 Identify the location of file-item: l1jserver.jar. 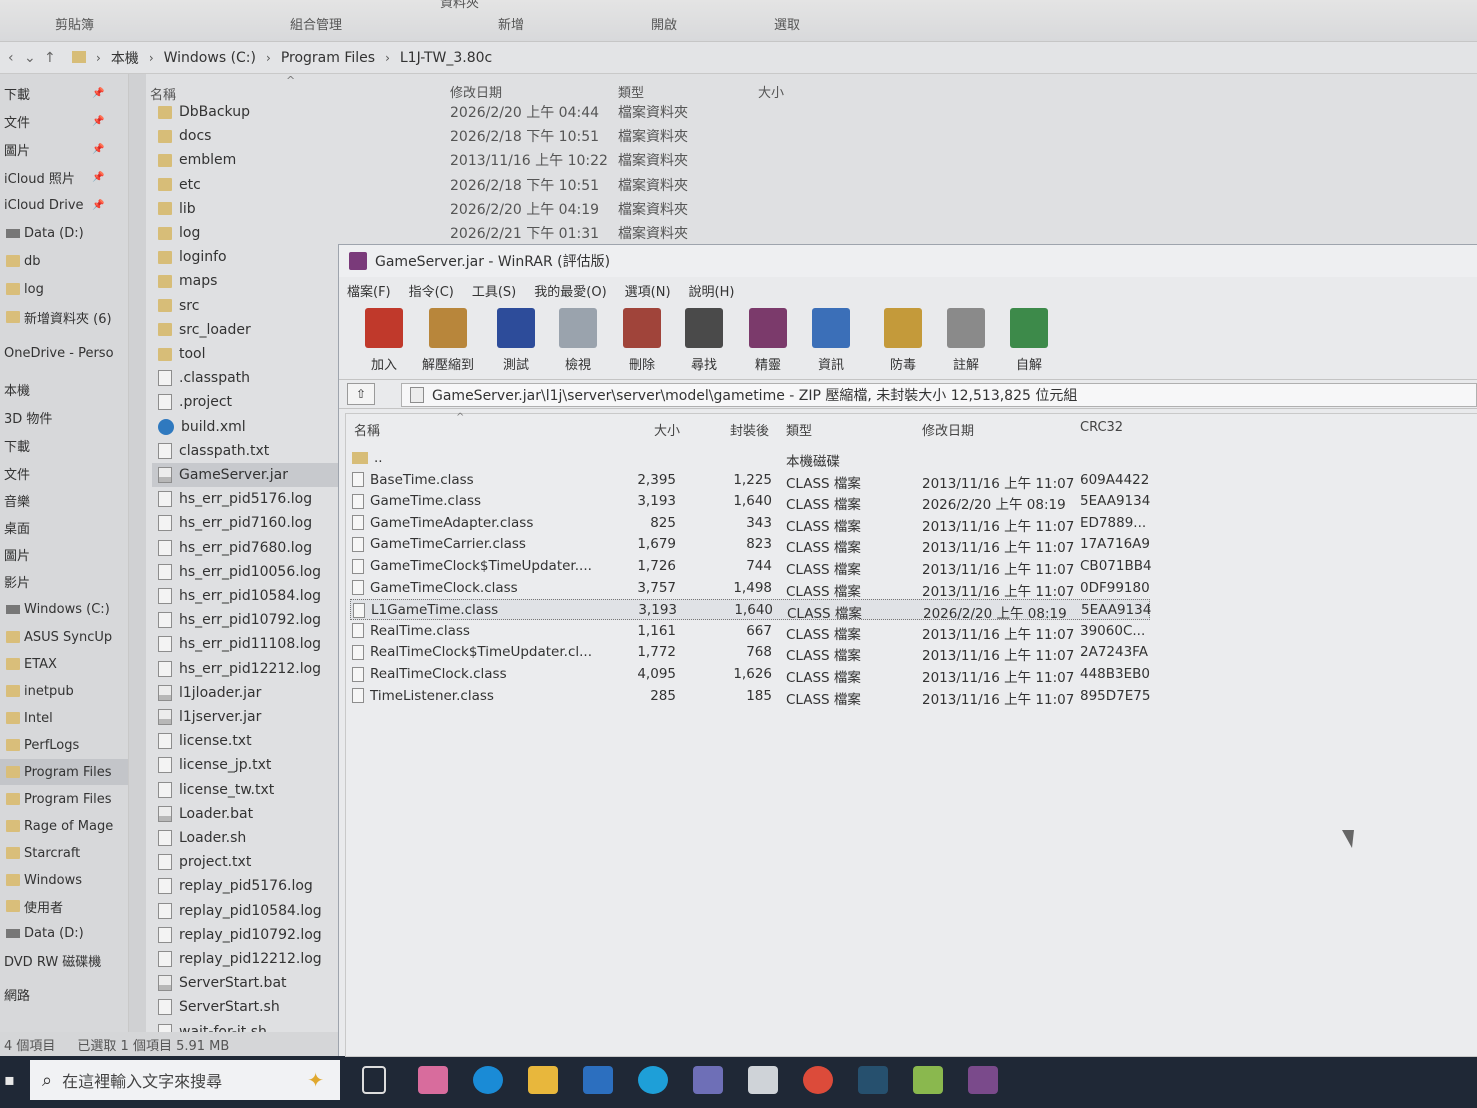
(247, 717).